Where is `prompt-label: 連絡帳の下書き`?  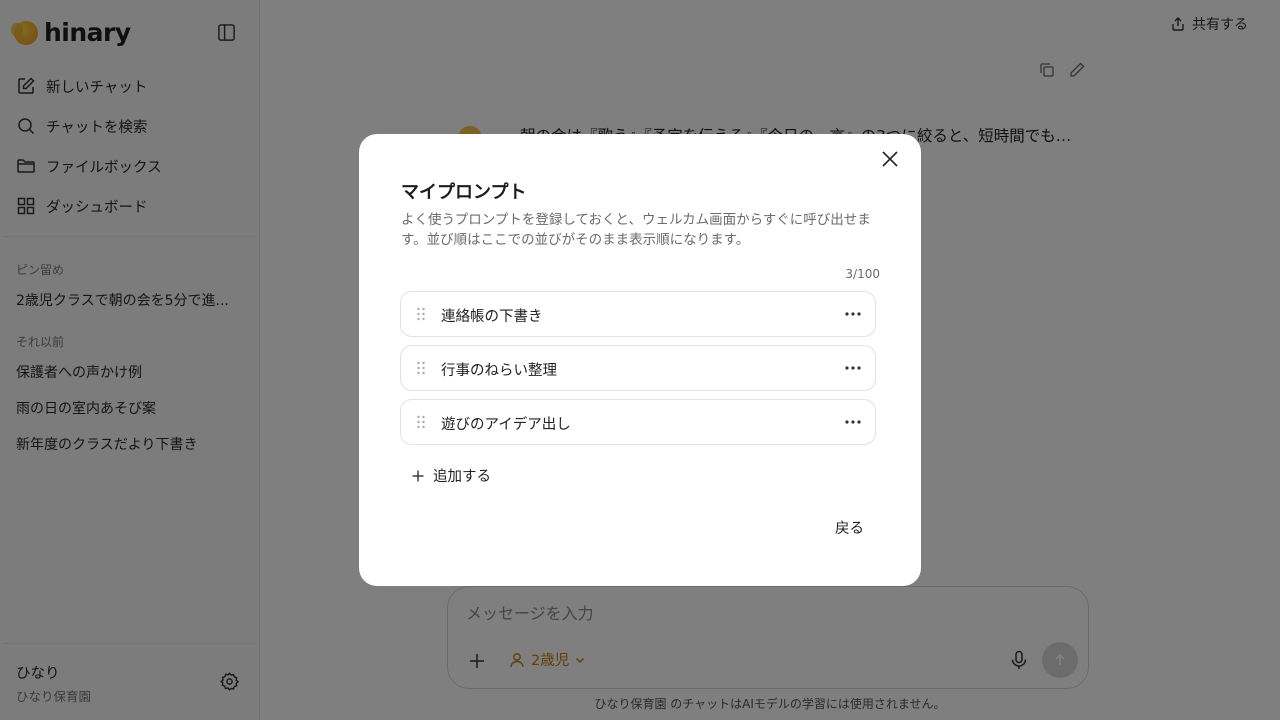 prompt-label: 連絡帳の下書き is located at coordinates (492, 317).